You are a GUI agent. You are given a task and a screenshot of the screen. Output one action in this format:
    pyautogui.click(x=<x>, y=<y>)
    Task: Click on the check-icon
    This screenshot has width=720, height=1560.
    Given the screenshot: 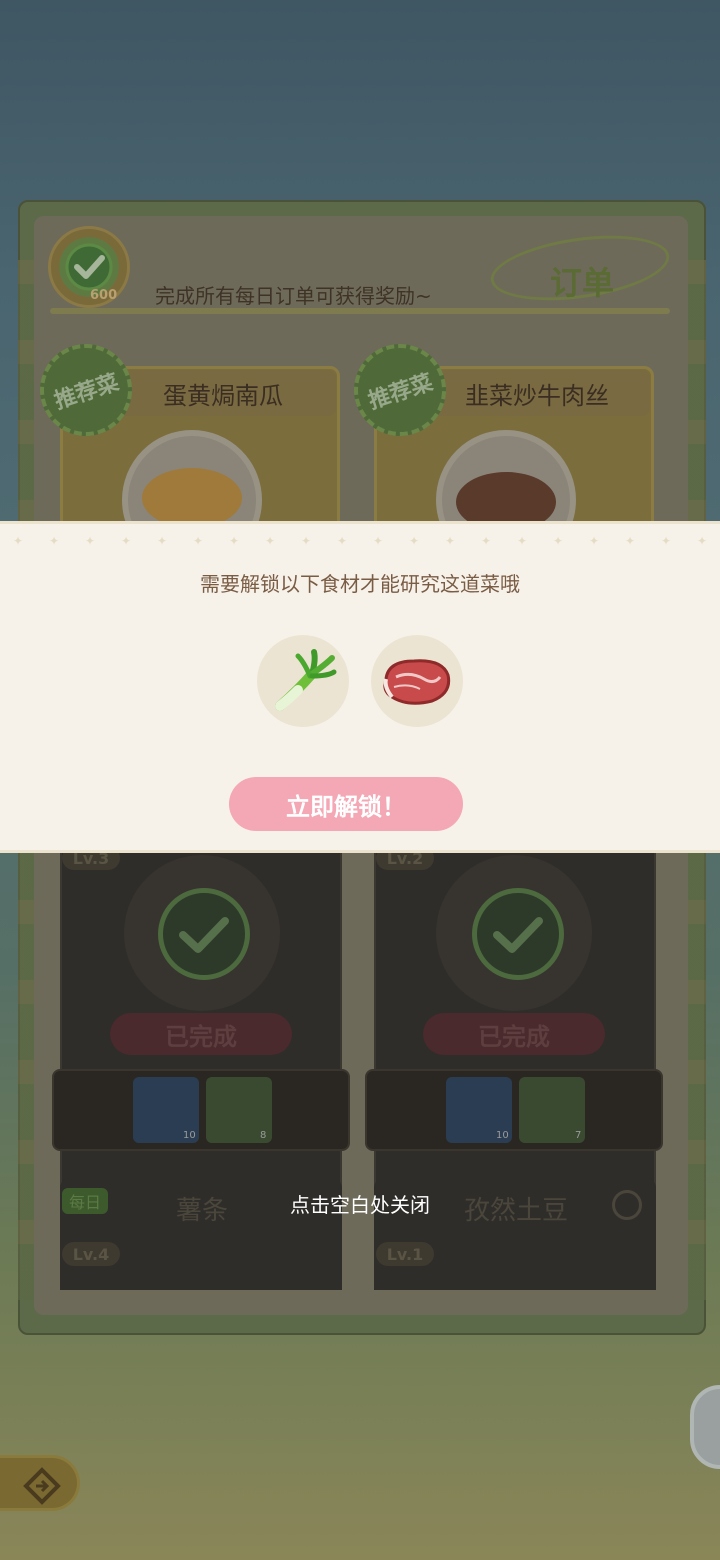 What is the action you would take?
    pyautogui.click(x=89, y=267)
    